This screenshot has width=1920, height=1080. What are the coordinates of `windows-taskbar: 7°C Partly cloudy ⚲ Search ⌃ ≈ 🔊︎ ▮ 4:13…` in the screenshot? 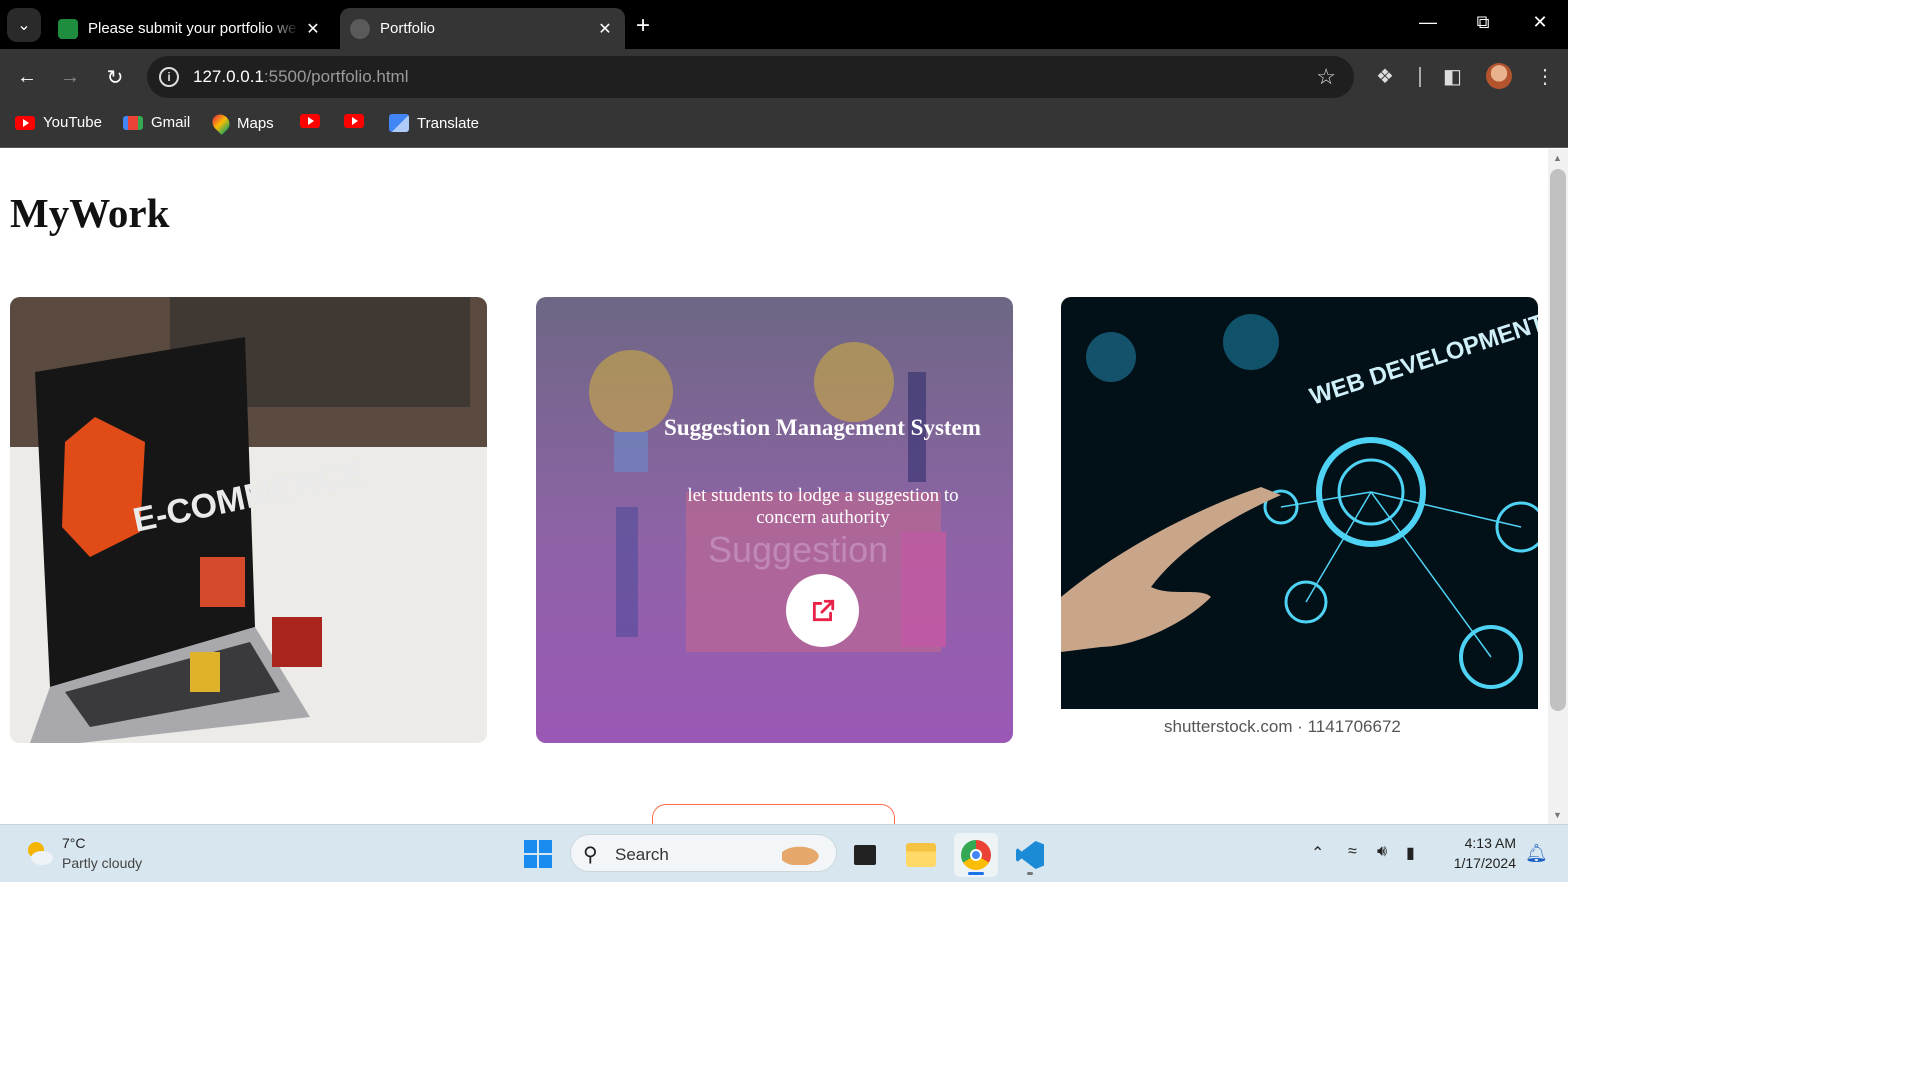 It's located at (784, 853).